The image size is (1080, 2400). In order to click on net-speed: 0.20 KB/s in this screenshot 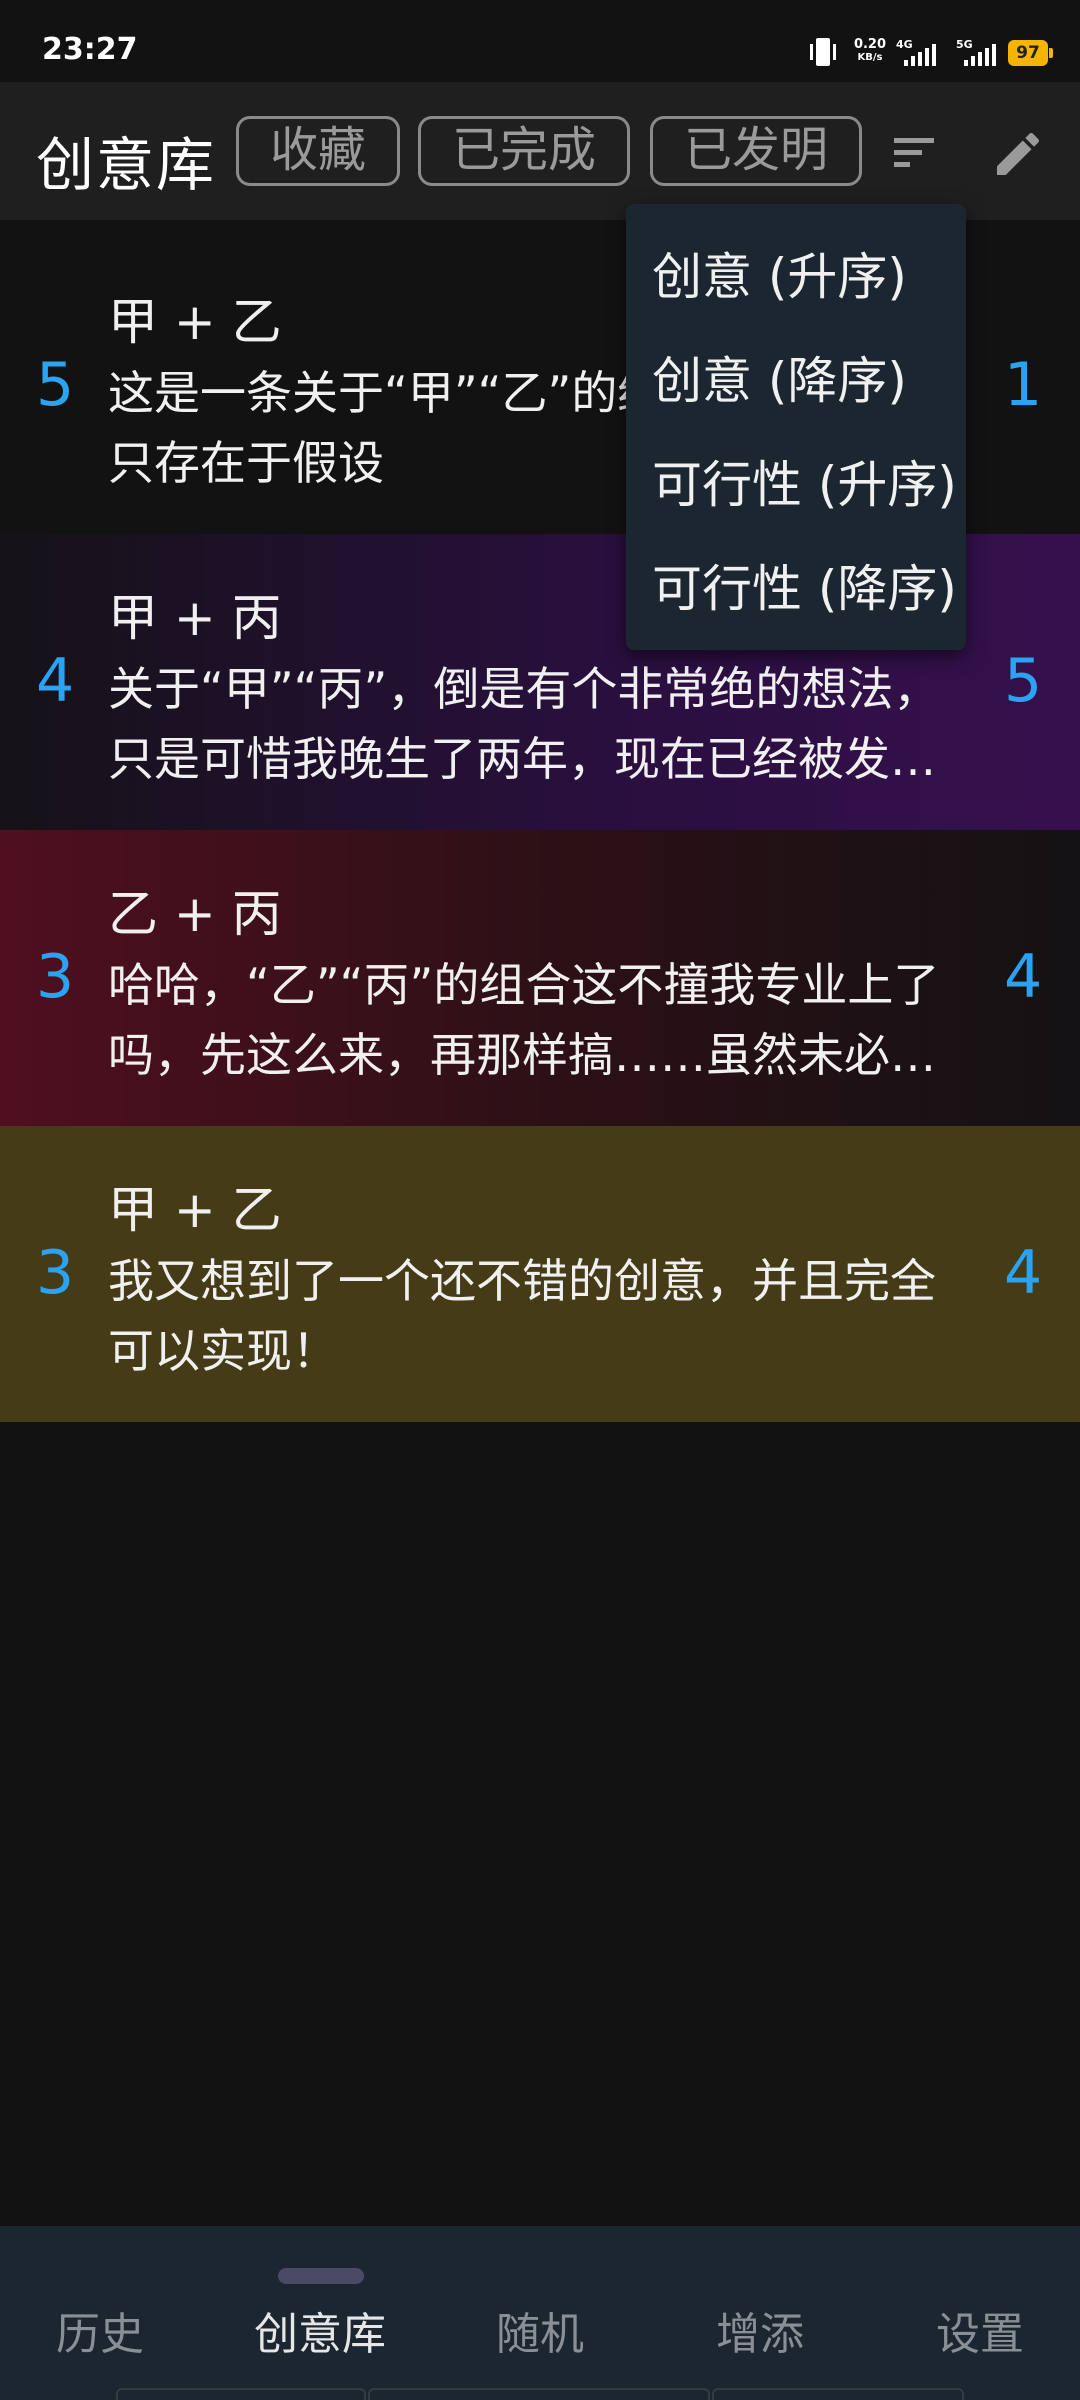, I will do `click(870, 51)`.